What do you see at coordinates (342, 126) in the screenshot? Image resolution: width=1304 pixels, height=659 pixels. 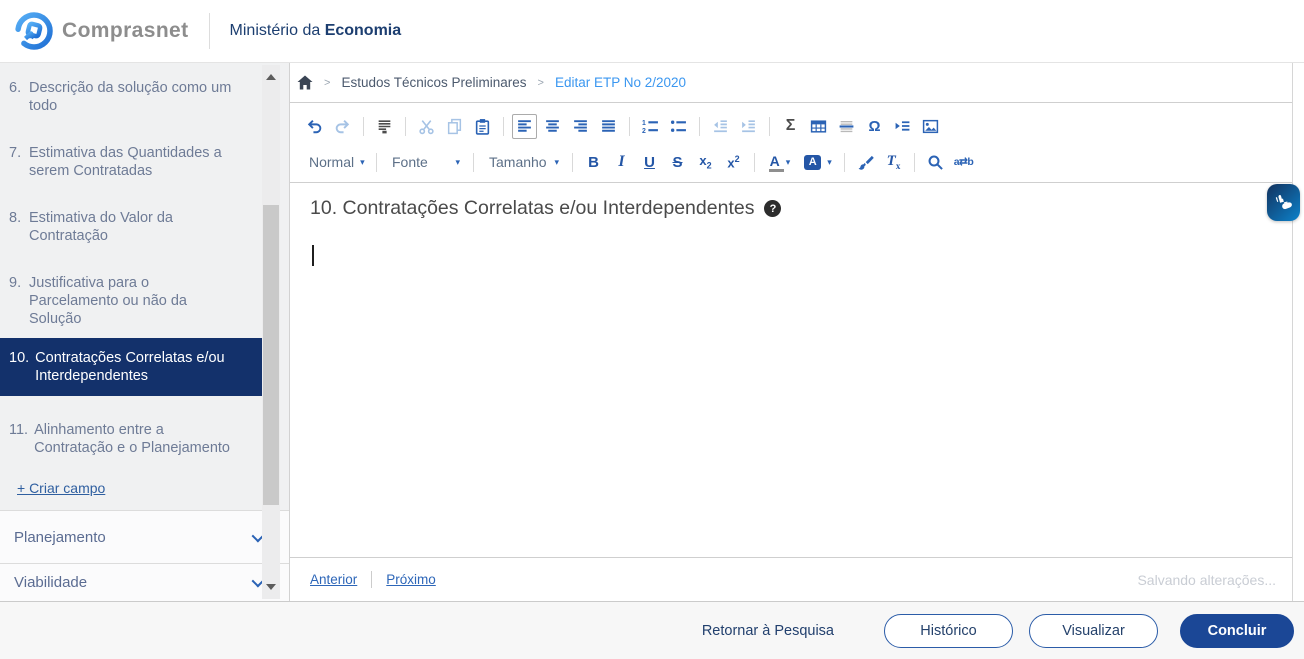 I see `redo-icon` at bounding box center [342, 126].